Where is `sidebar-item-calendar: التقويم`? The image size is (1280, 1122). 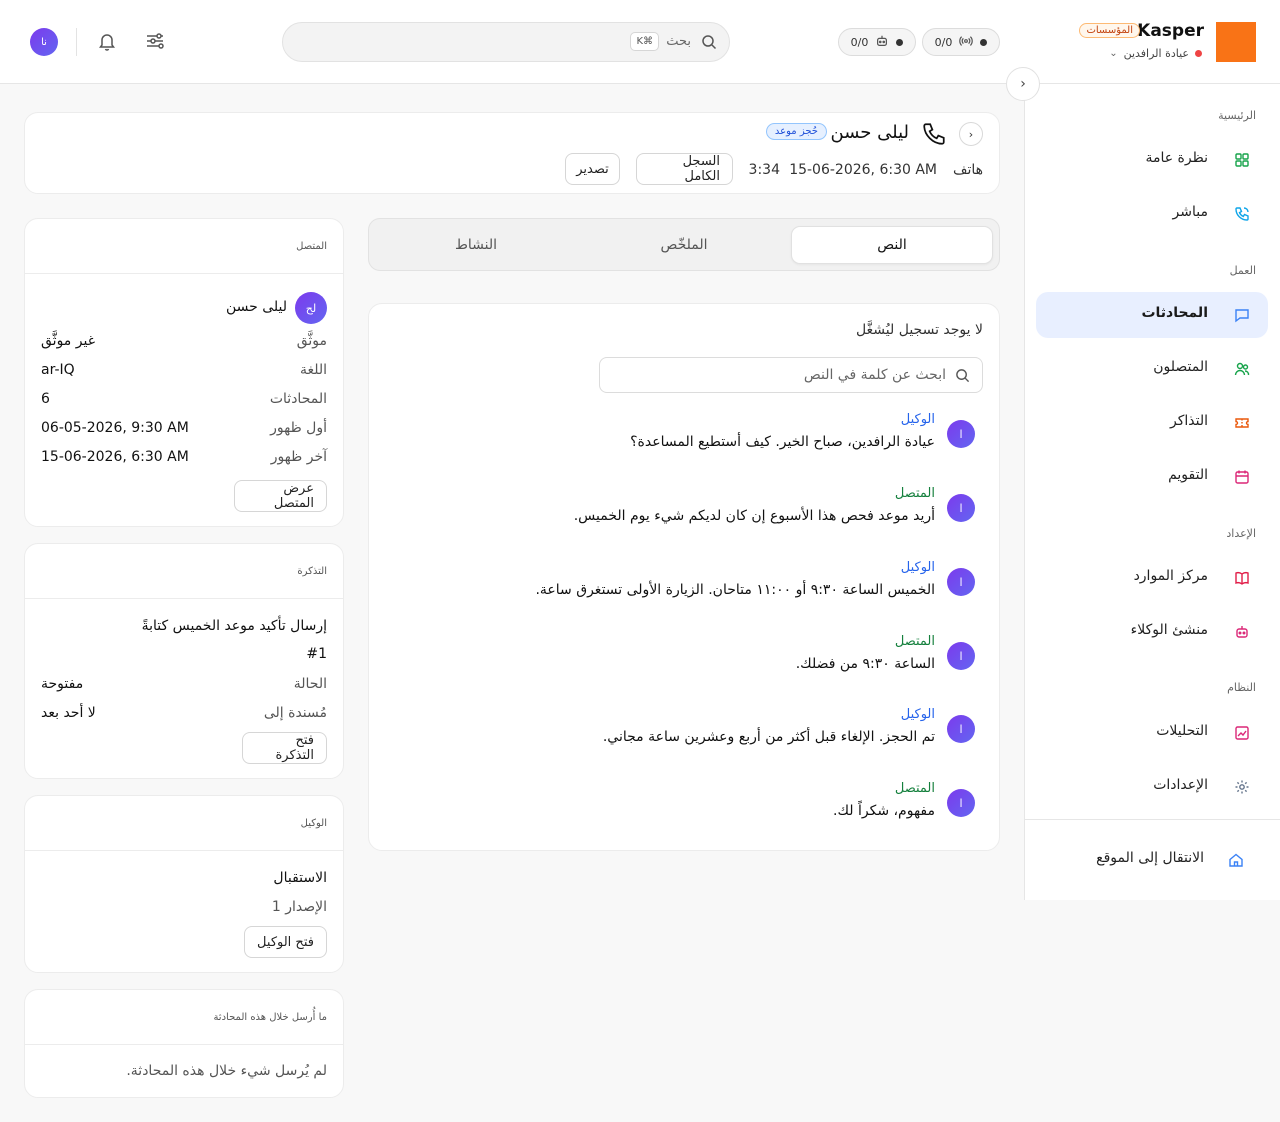
sidebar-item-calendar: التقويم is located at coordinates (1152, 477).